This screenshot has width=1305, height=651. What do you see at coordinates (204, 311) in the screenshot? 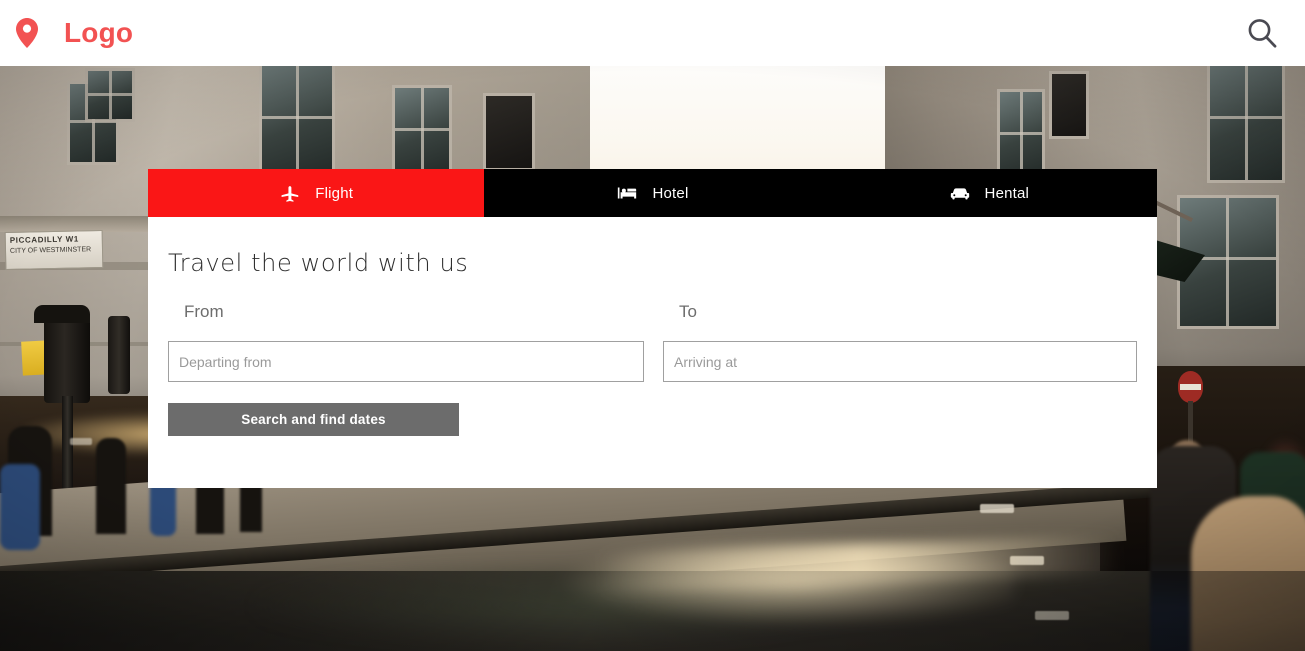
I see `from-label: From` at bounding box center [204, 311].